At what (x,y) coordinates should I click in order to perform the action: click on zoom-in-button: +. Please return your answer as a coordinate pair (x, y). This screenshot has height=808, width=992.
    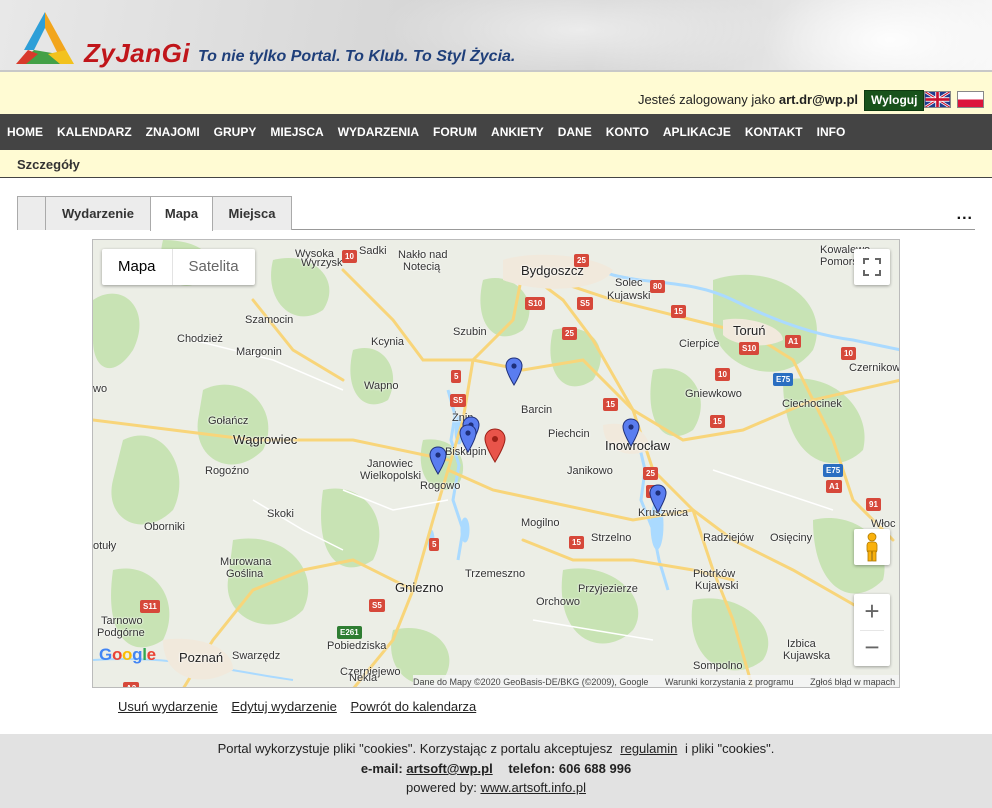
    Looking at the image, I should click on (872, 612).